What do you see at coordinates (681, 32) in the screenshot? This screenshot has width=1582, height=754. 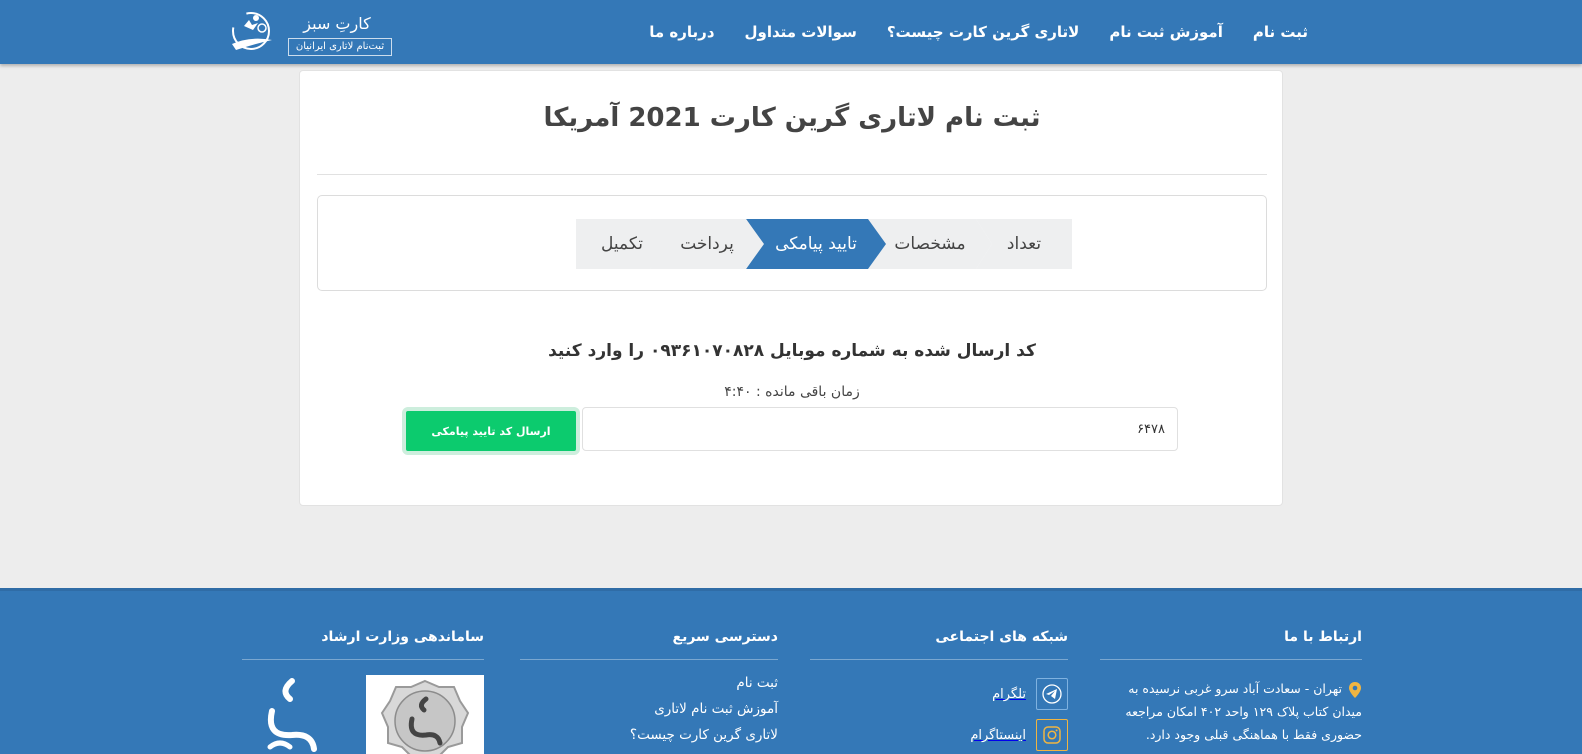 I see `nav-about: درباره ما` at bounding box center [681, 32].